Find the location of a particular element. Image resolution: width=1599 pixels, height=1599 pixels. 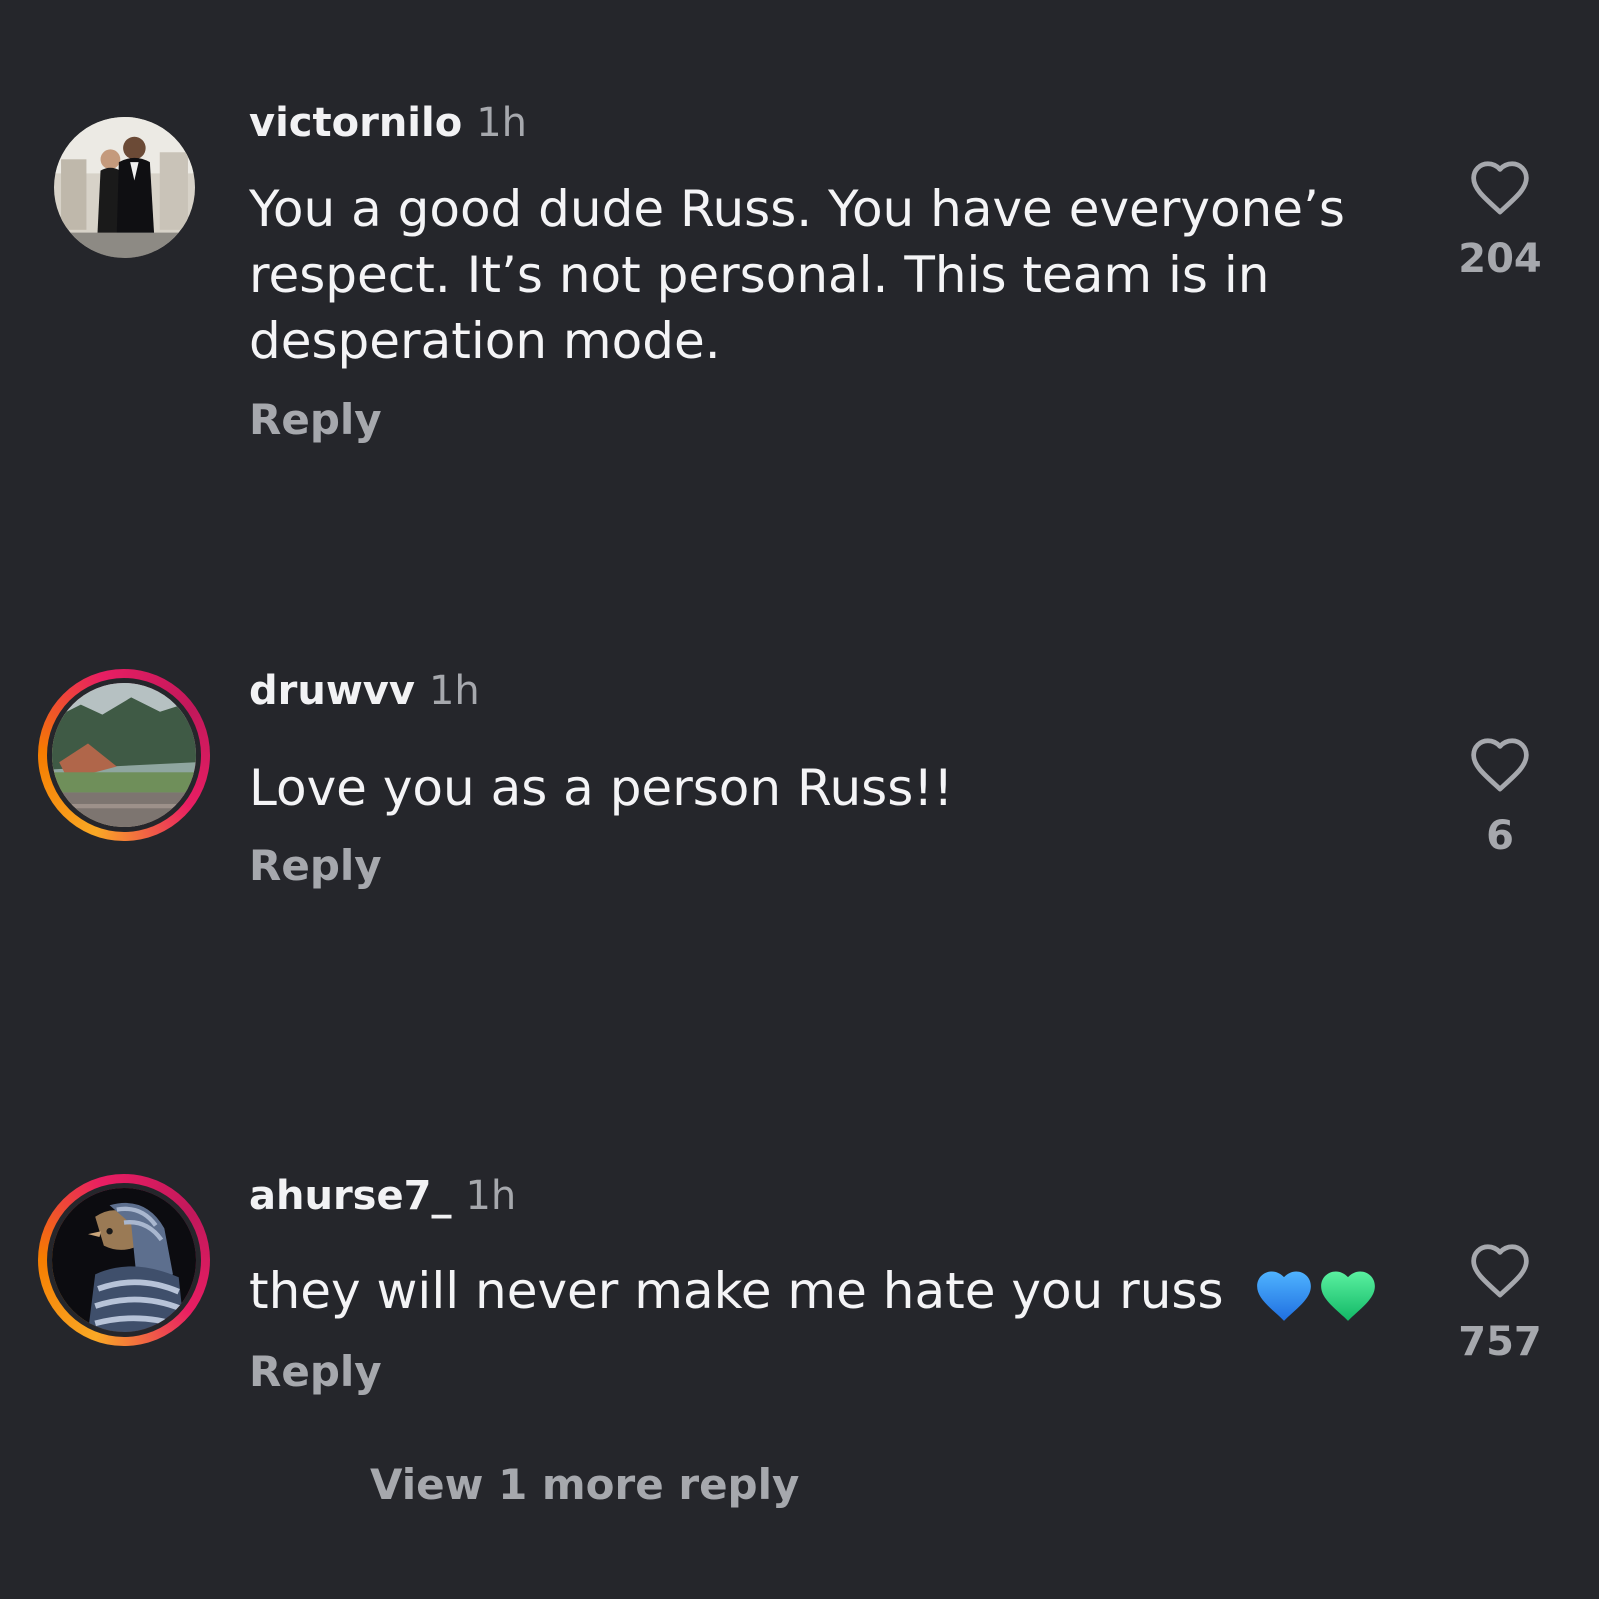

username: ahurse7_ is located at coordinates (350, 1196).